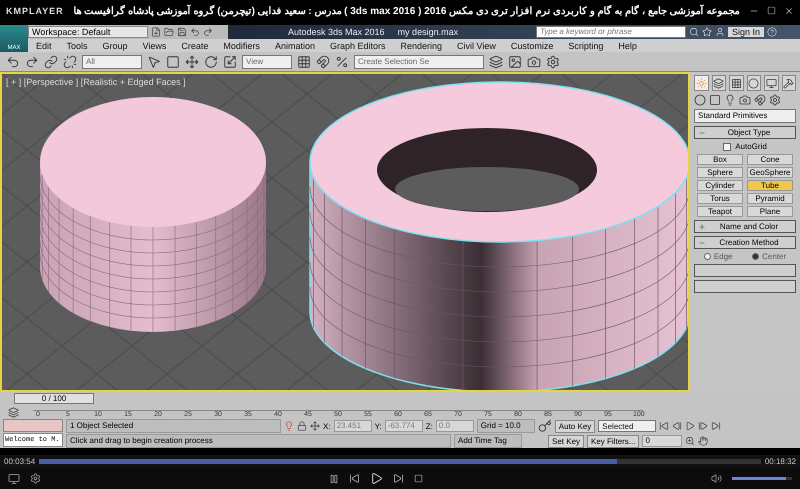 This screenshot has height=489, width=800. I want to click on volume-icon, so click(716, 478).